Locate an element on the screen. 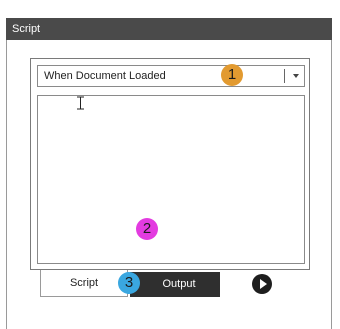 Image resolution: width=340 pixels, height=329 pixels. callout-badge-1: 1 is located at coordinates (232, 75).